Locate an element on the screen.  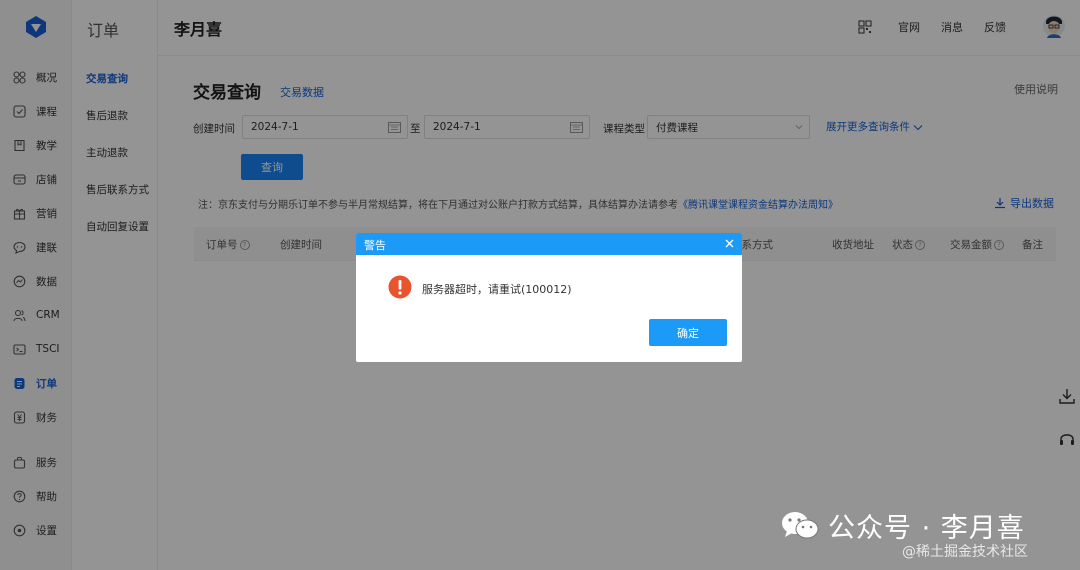
dialog-message: 服务器超时，请重试(100012) is located at coordinates (497, 289).